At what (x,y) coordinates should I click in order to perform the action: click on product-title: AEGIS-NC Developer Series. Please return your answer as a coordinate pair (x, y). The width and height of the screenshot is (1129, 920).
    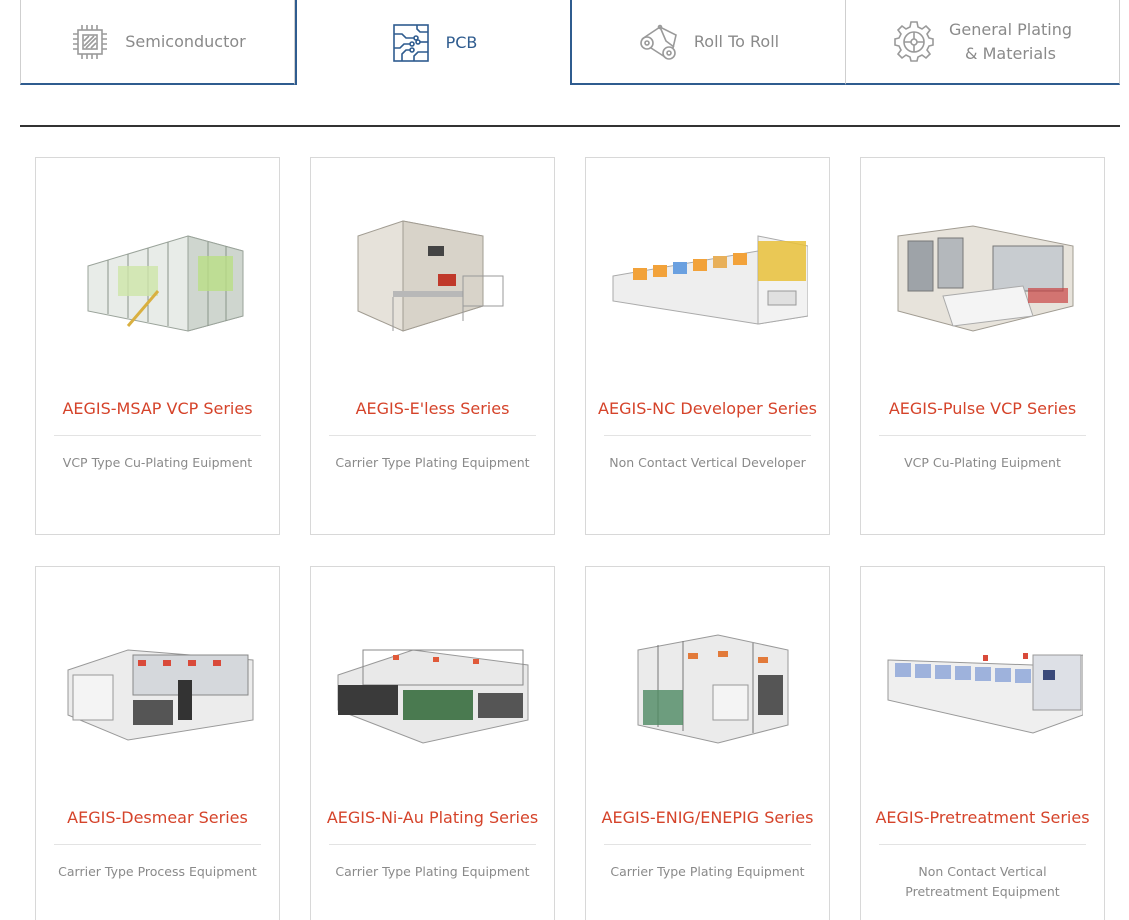
    Looking at the image, I should click on (707, 409).